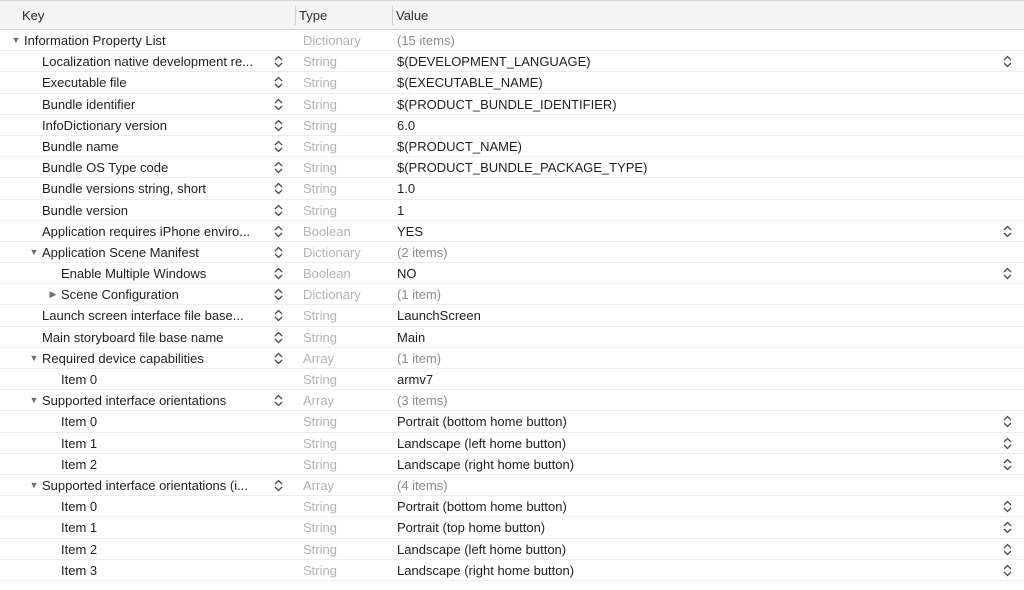 The width and height of the screenshot is (1024, 590). I want to click on plist-row: Main storyboard file base name String Main, so click(512, 337).